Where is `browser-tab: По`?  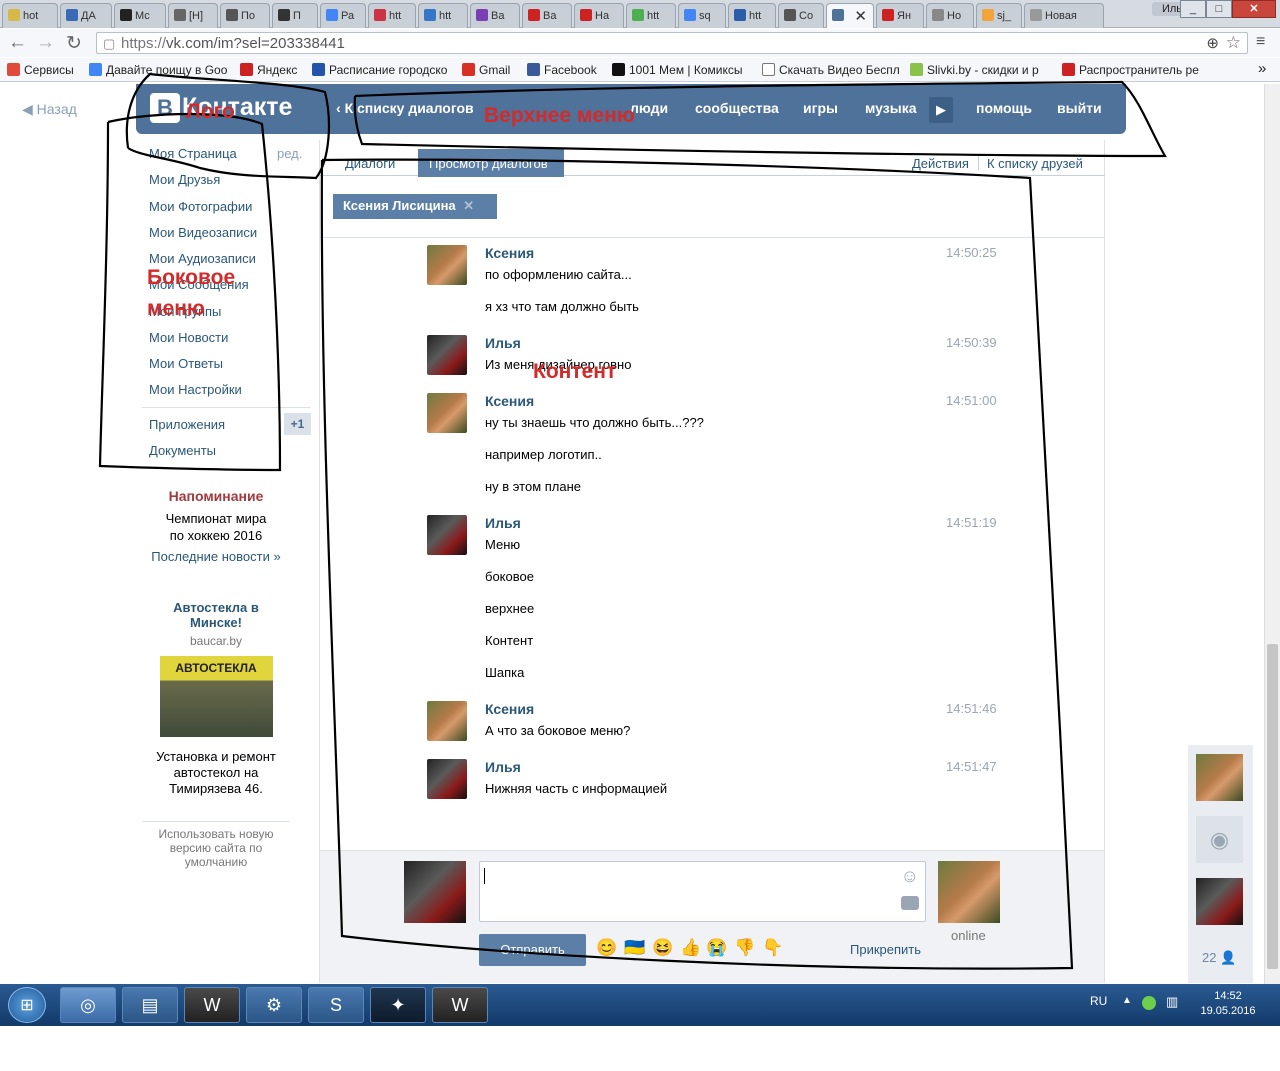 browser-tab: По is located at coordinates (245, 15).